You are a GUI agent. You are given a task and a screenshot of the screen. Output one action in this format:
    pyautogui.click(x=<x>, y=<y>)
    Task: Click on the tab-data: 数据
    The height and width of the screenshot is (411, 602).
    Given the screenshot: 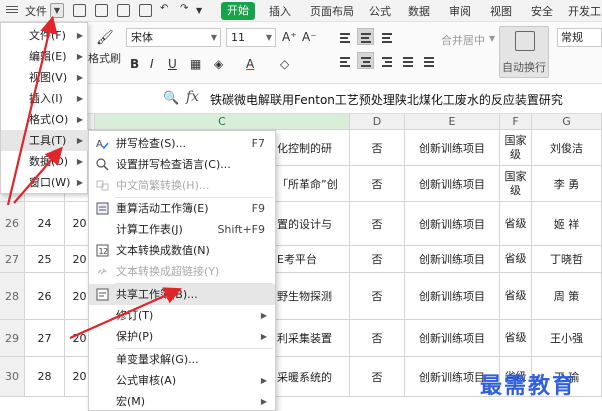 What is the action you would take?
    pyautogui.click(x=419, y=11)
    